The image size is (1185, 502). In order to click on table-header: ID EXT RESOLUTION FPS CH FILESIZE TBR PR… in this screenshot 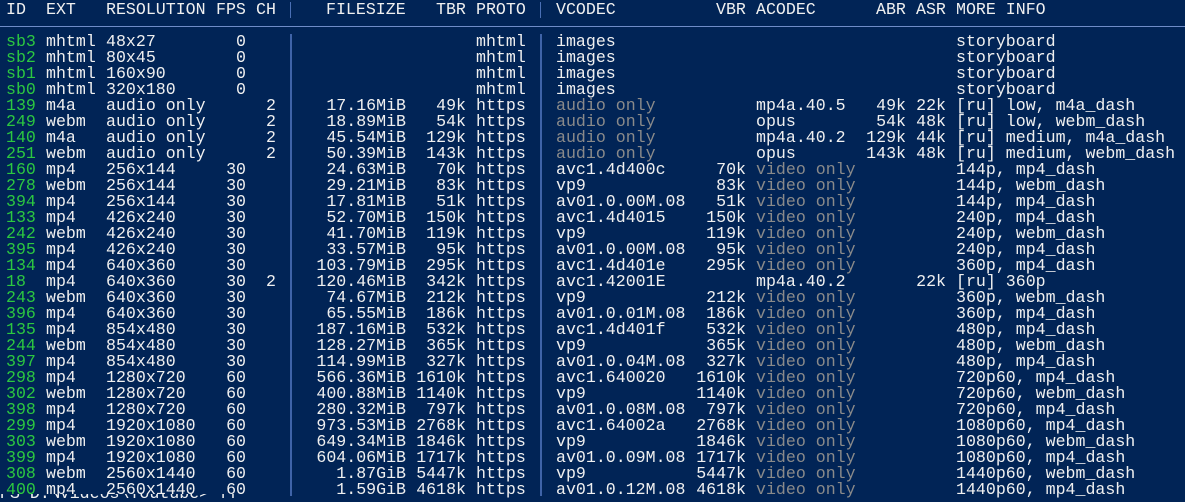, I will do `click(592, 9)`.